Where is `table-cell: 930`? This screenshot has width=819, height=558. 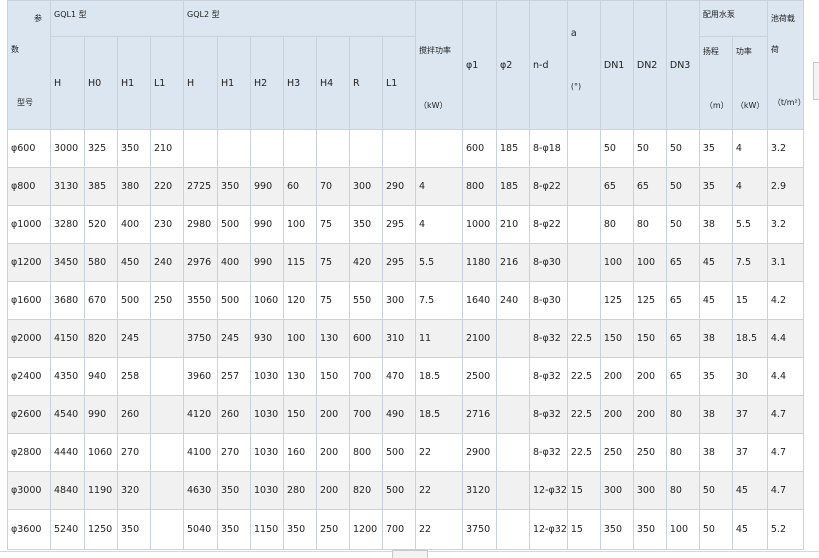 table-cell: 930 is located at coordinates (267, 338).